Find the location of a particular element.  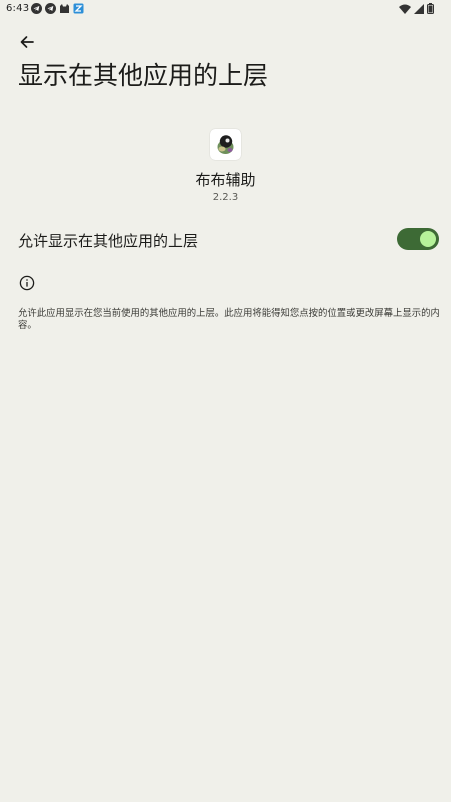

app-version: 2.2.3 is located at coordinates (225, 197).